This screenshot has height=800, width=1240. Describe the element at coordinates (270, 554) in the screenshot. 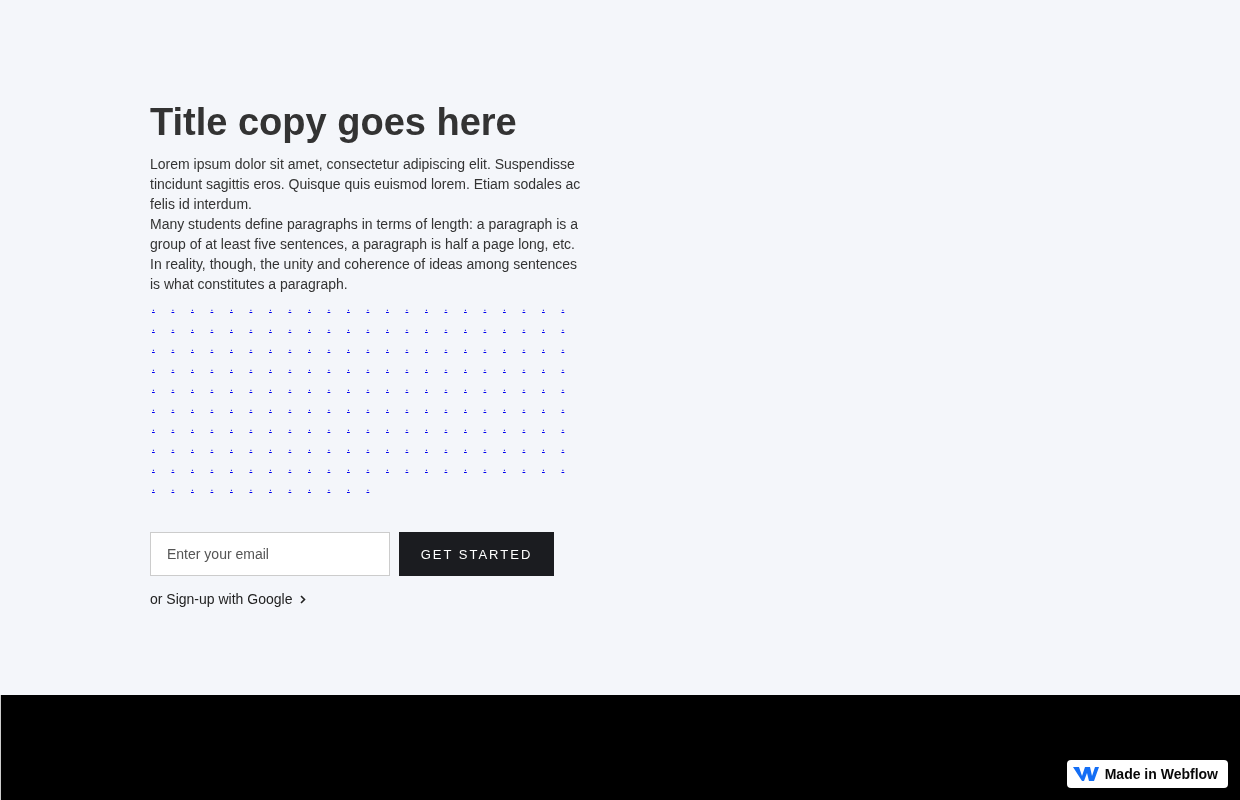

I see `email-field: Enter your email` at that location.